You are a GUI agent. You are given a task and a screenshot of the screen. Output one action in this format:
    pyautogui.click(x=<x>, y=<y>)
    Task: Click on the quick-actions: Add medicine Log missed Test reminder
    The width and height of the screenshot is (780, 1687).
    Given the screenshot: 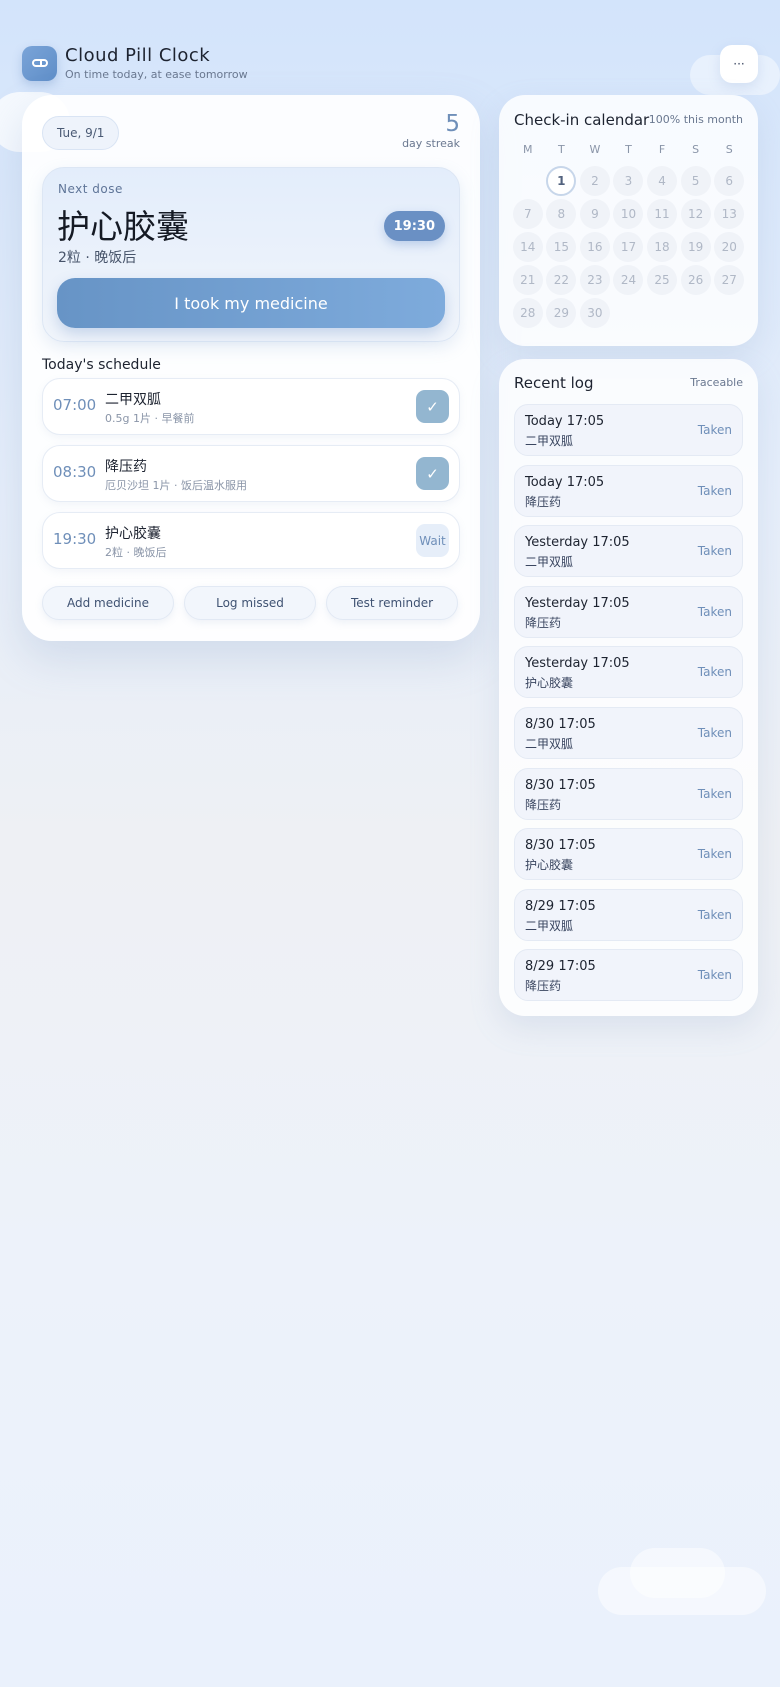 What is the action you would take?
    pyautogui.click(x=250, y=603)
    